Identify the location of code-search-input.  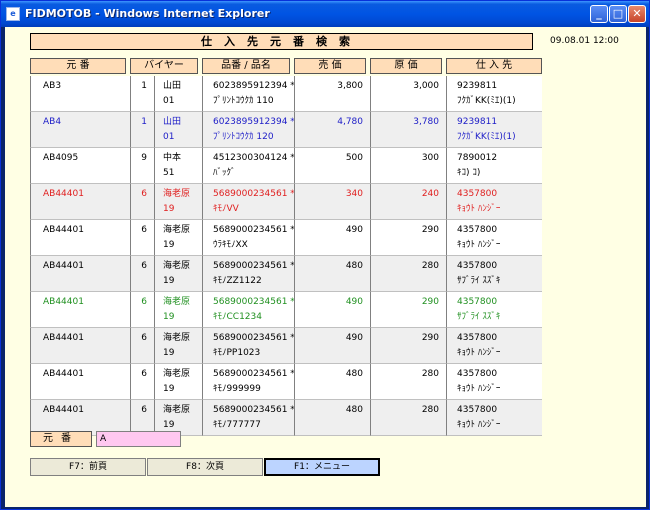
(138, 439).